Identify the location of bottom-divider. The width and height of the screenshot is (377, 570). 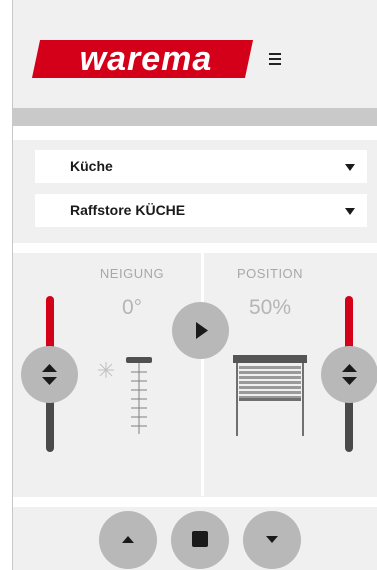
(195, 502).